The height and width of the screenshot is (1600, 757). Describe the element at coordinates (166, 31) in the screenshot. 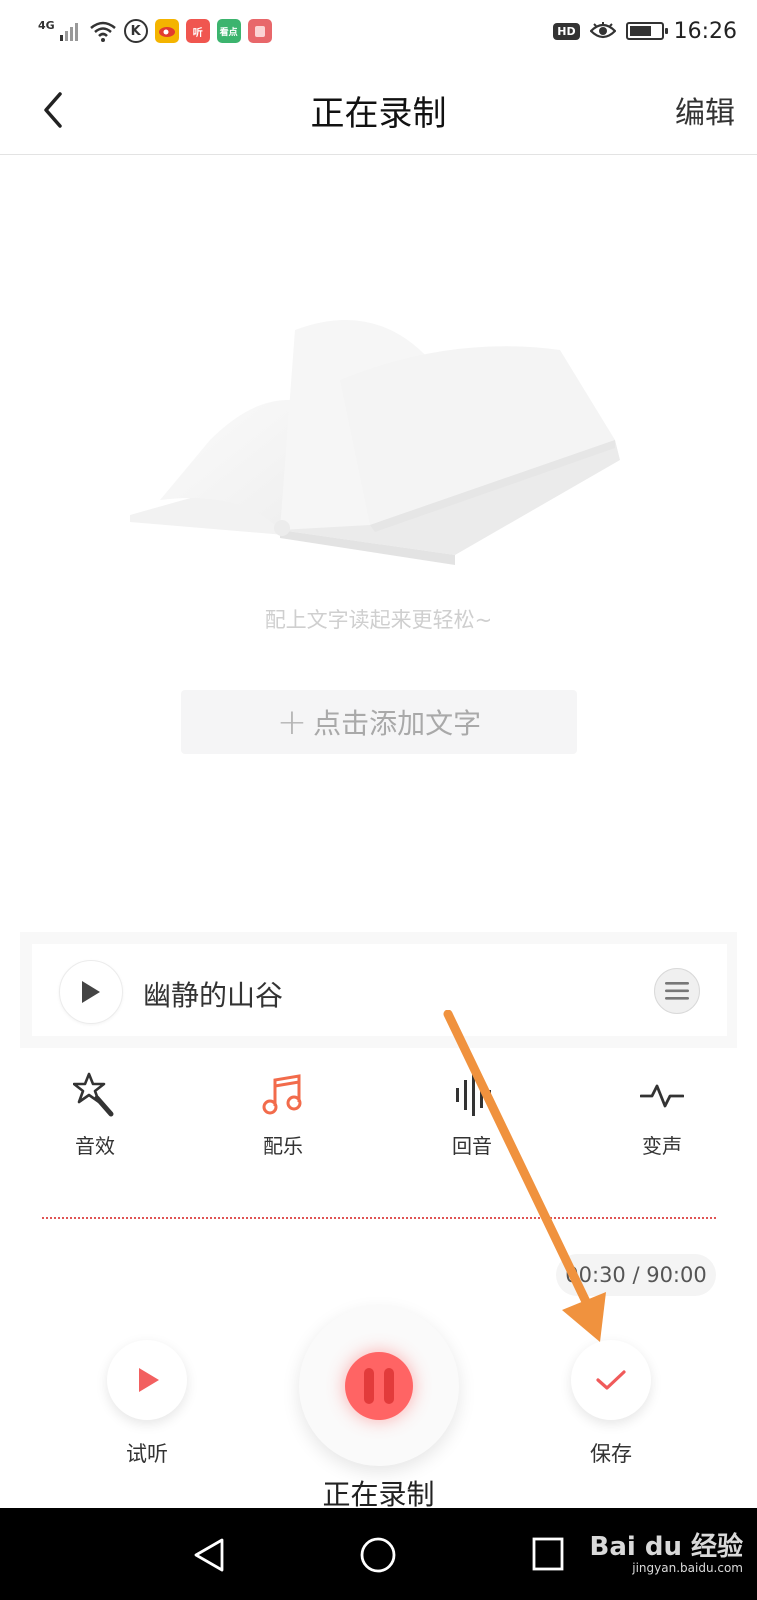

I see `weibo-icon` at that location.